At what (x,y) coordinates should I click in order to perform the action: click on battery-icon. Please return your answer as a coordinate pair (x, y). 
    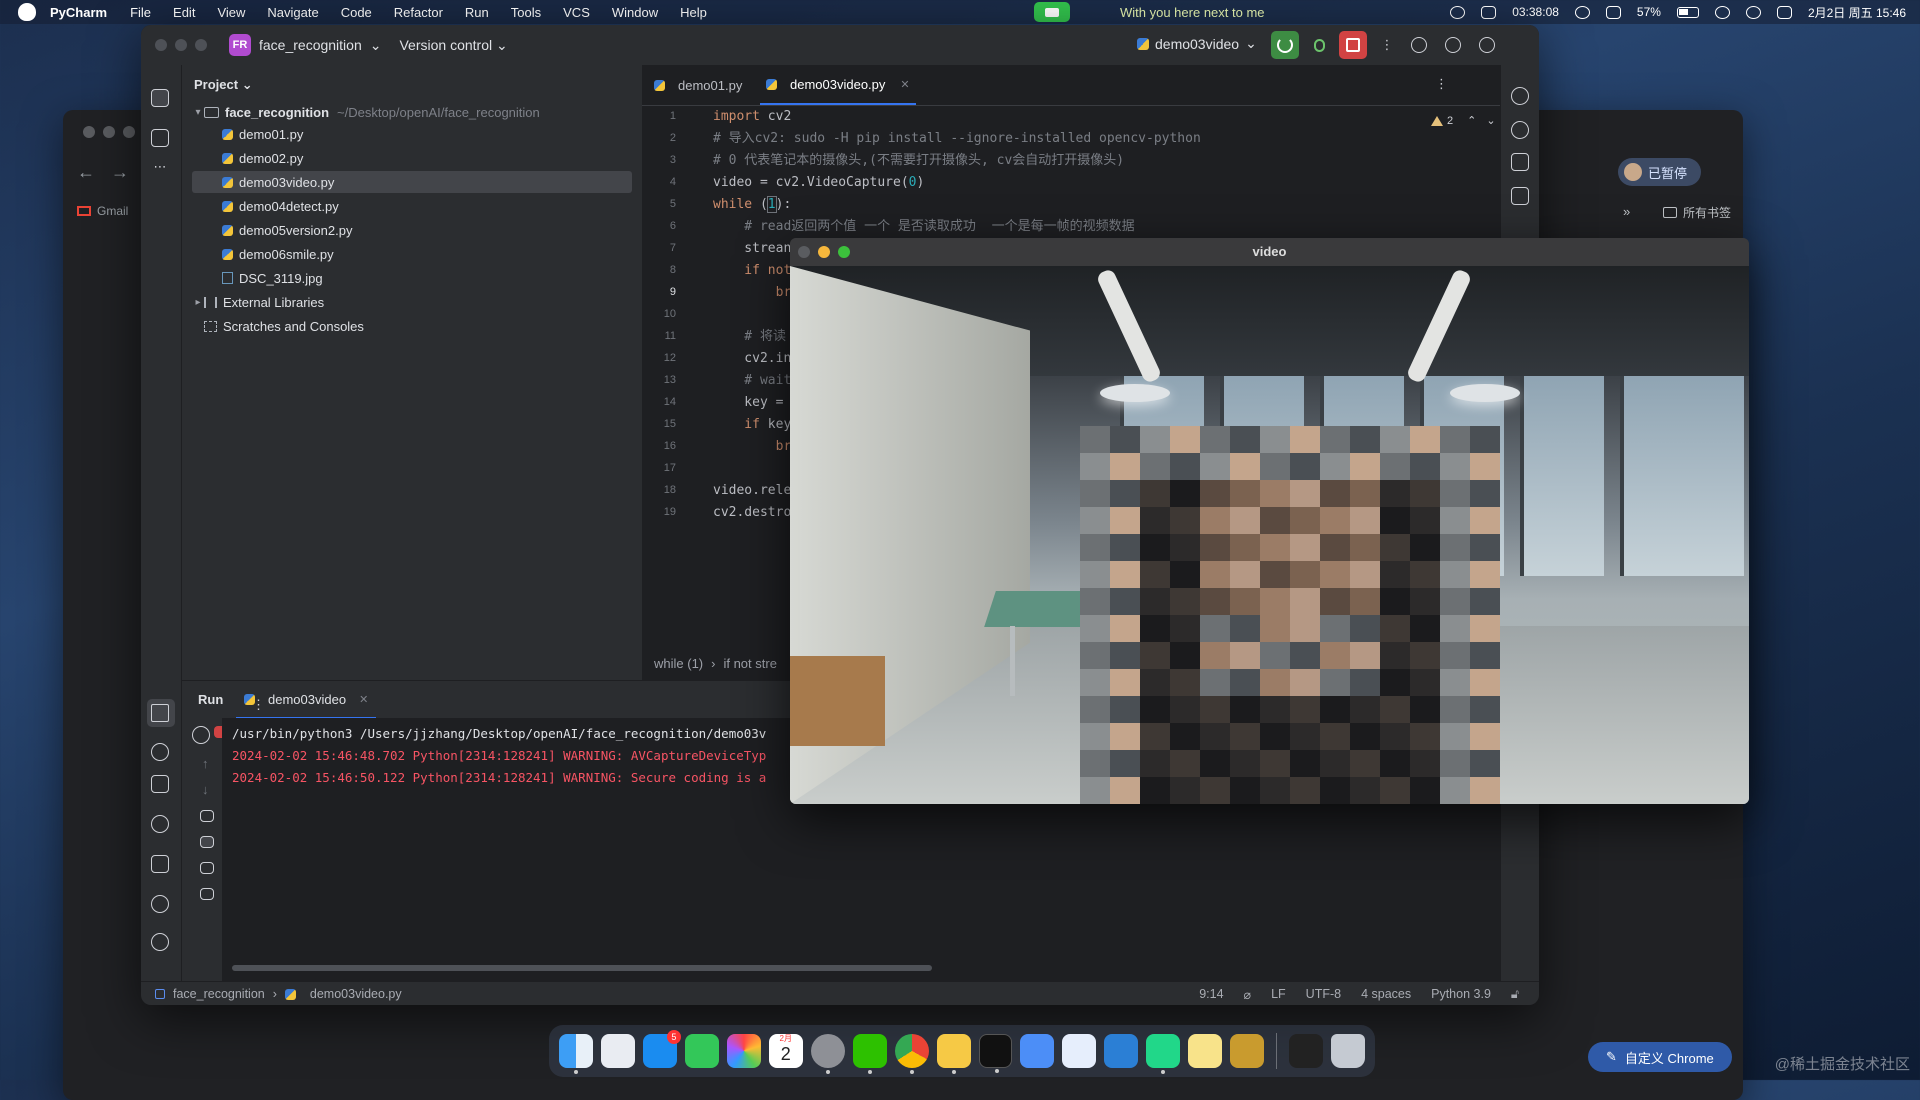
    Looking at the image, I should click on (1687, 12).